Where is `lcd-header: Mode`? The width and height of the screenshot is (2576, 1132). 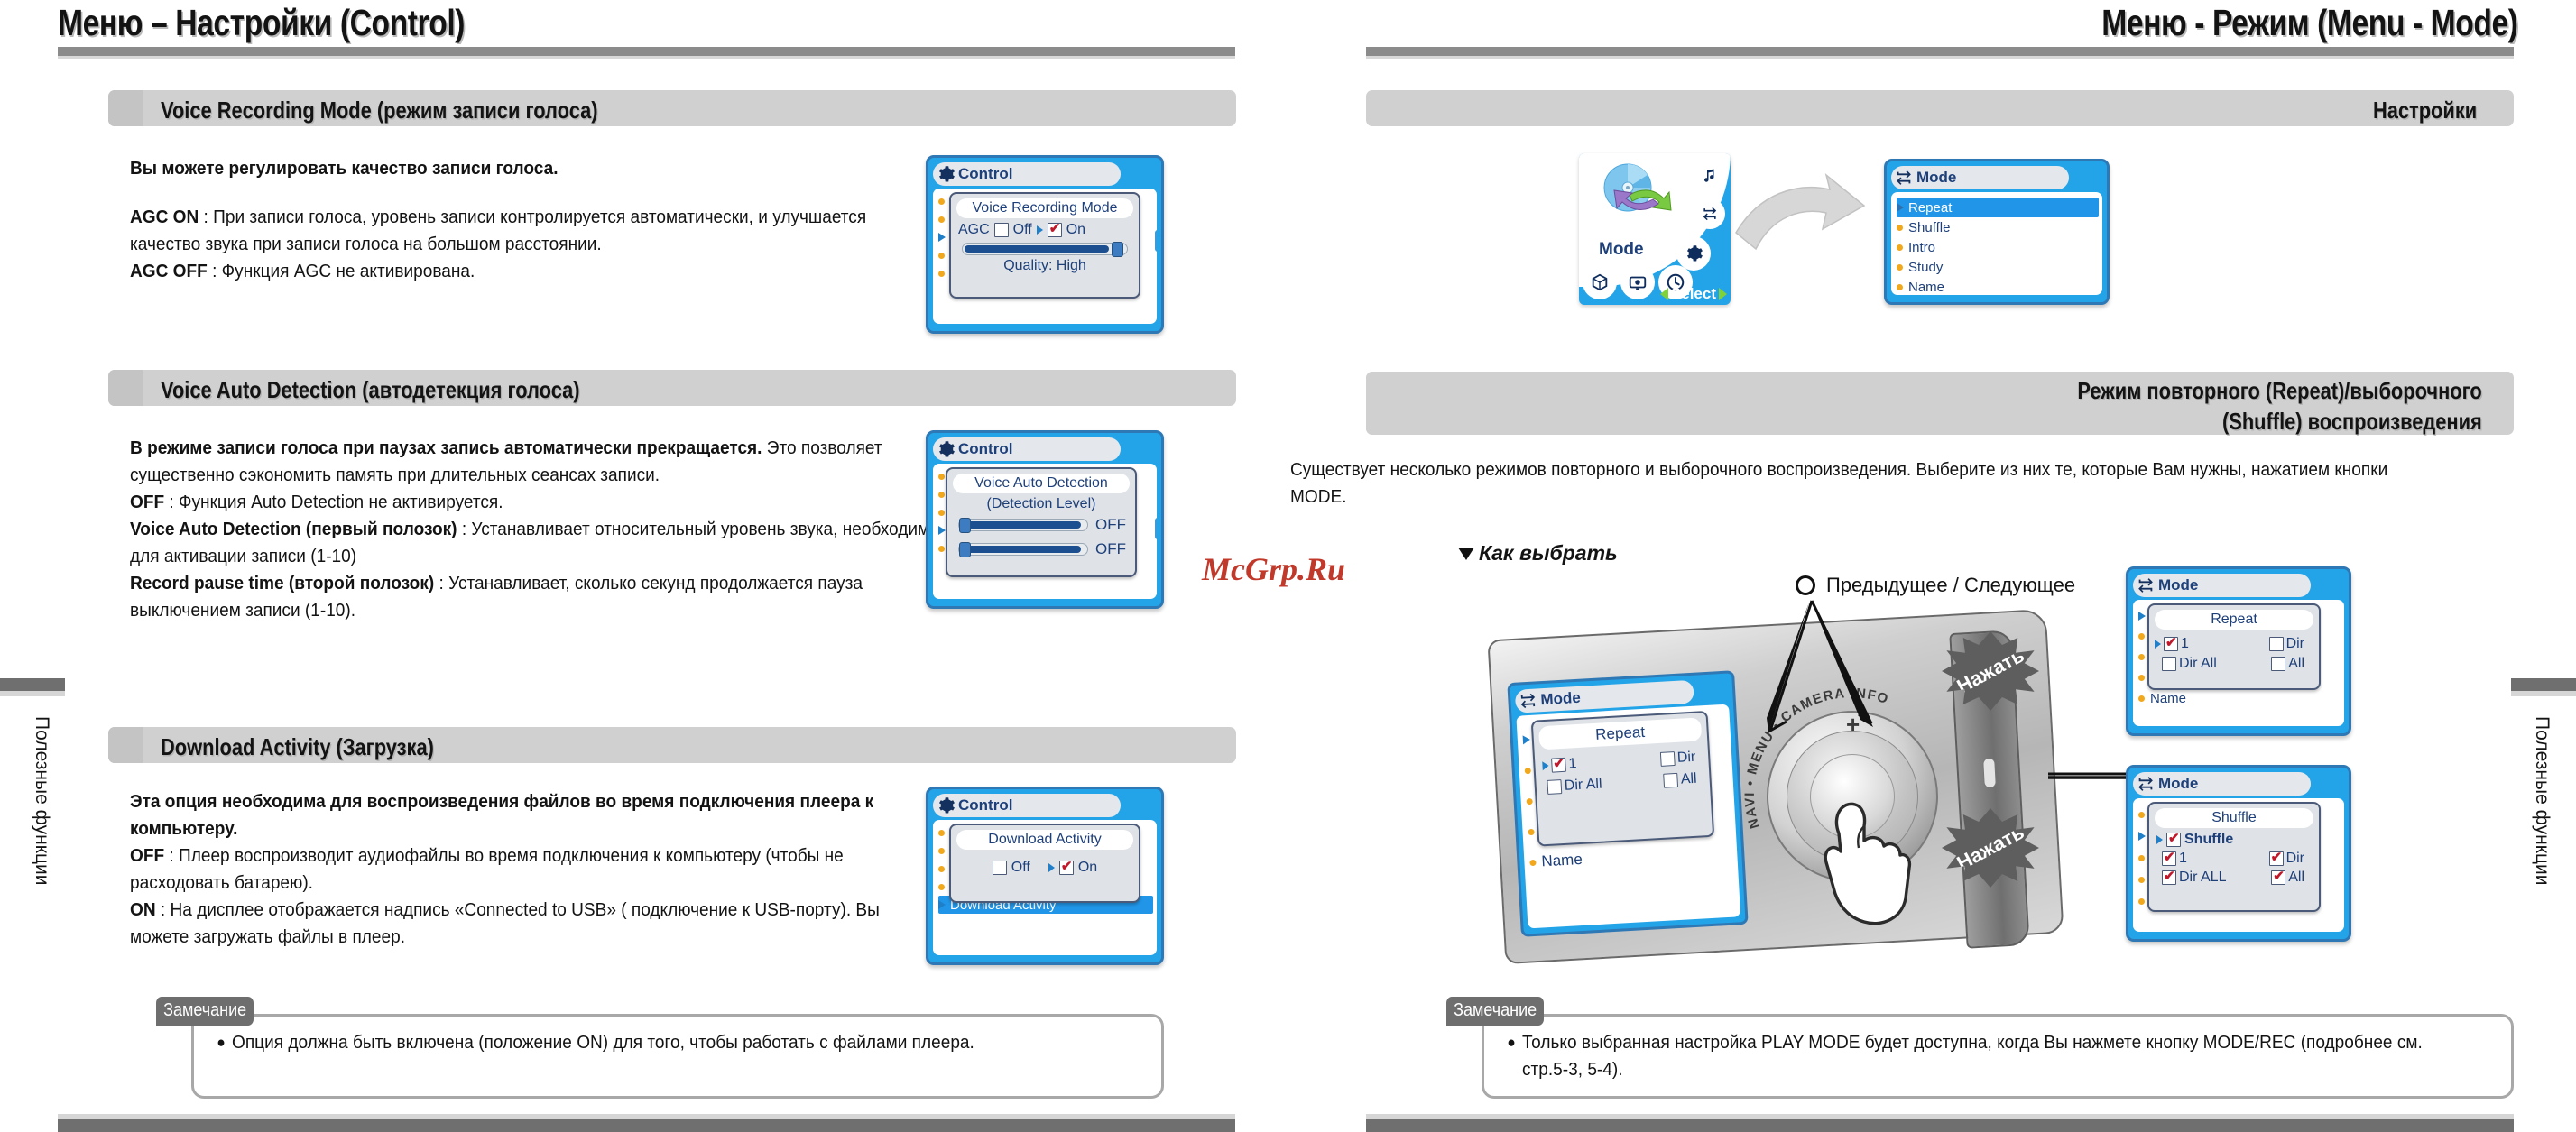
lcd-header: Mode is located at coordinates (2238, 585).